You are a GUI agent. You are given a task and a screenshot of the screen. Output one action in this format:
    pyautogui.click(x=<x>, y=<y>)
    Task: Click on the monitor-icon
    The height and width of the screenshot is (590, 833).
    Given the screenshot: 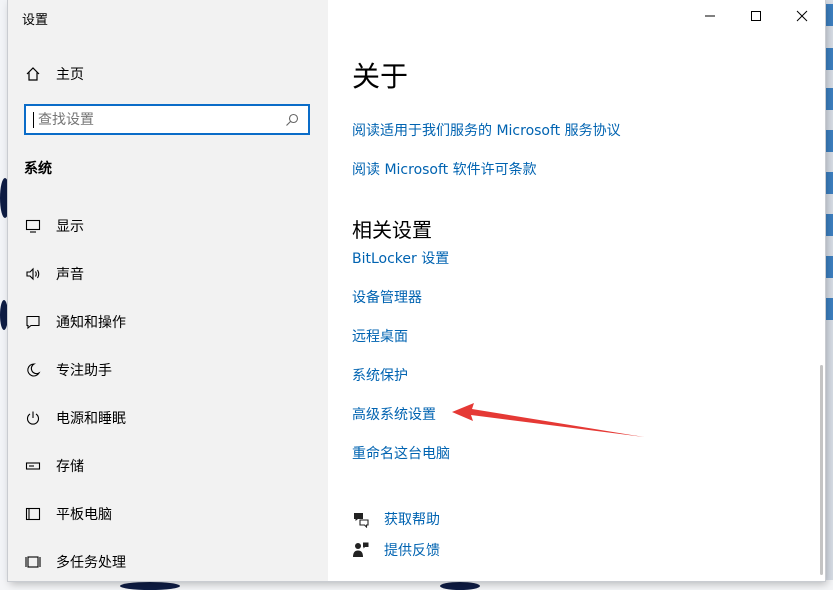 What is the action you would take?
    pyautogui.click(x=33, y=226)
    